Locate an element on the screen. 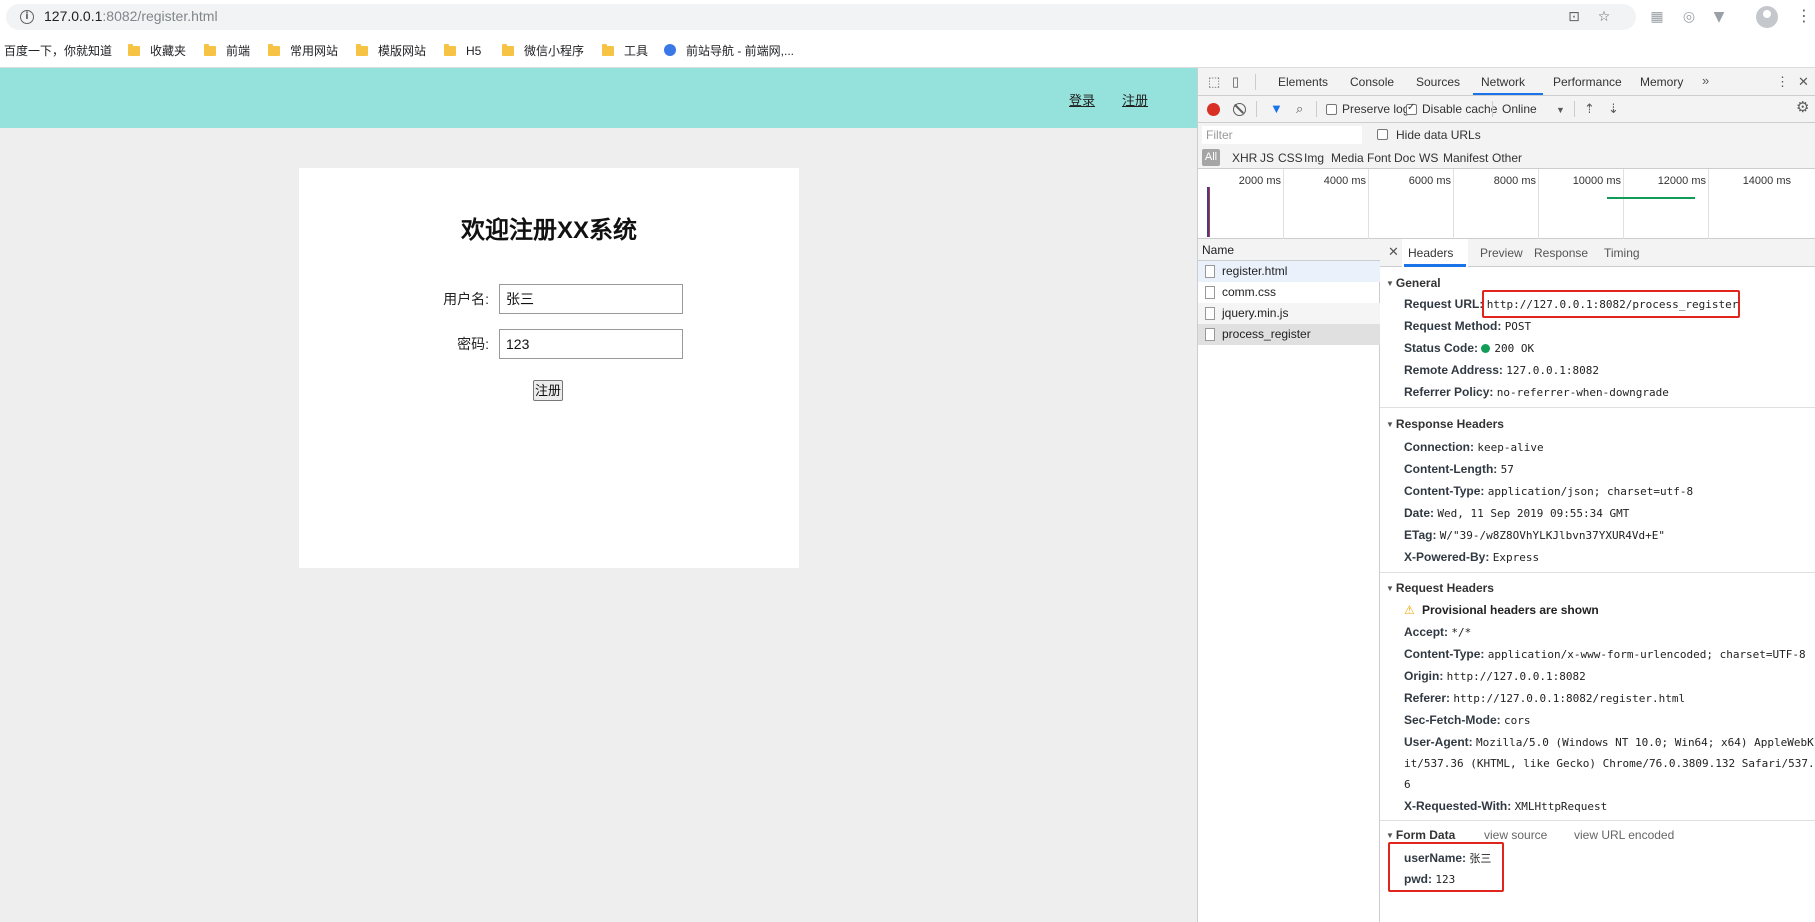 This screenshot has height=922, width=1815. name-column-header: Name is located at coordinates (1289, 250).